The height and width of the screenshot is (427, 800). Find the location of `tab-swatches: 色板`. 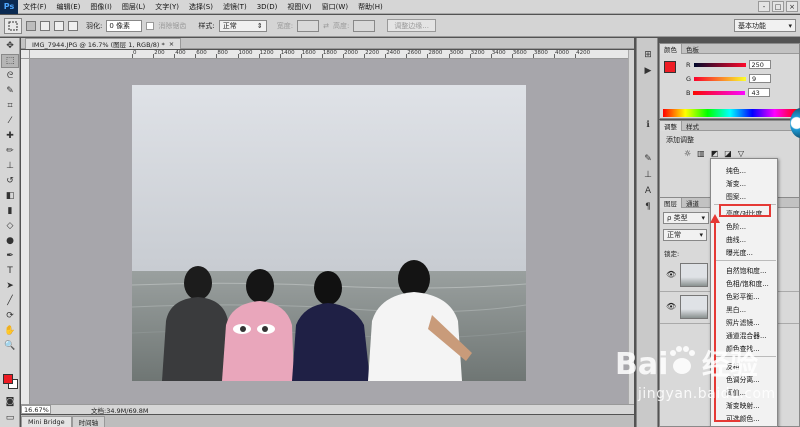

tab-swatches: 色板 is located at coordinates (692, 49).